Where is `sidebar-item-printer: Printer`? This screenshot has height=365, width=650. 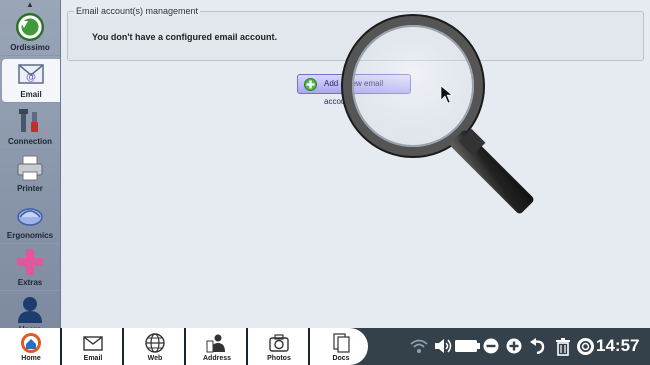
sidebar-item-printer: Printer is located at coordinates (30, 175).